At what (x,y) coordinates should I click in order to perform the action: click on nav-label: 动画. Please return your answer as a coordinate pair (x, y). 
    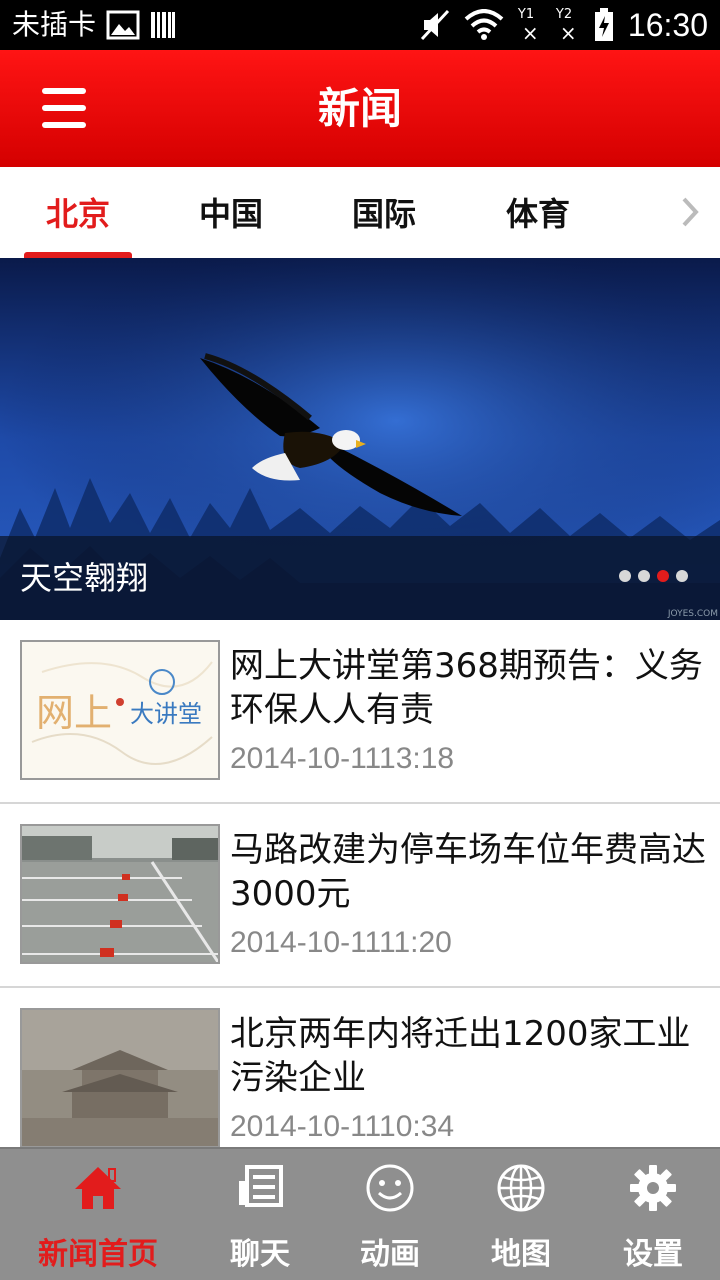
    Looking at the image, I should click on (390, 1254).